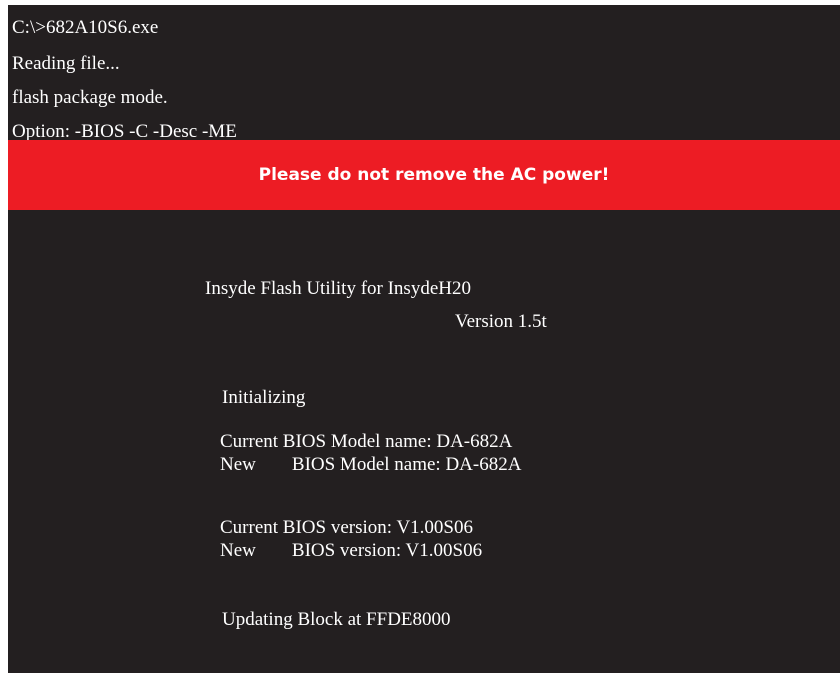 This screenshot has height=673, width=840. Describe the element at coordinates (338, 288) in the screenshot. I see `utility-title: Insyde Flash Utility for InsydeH20` at that location.